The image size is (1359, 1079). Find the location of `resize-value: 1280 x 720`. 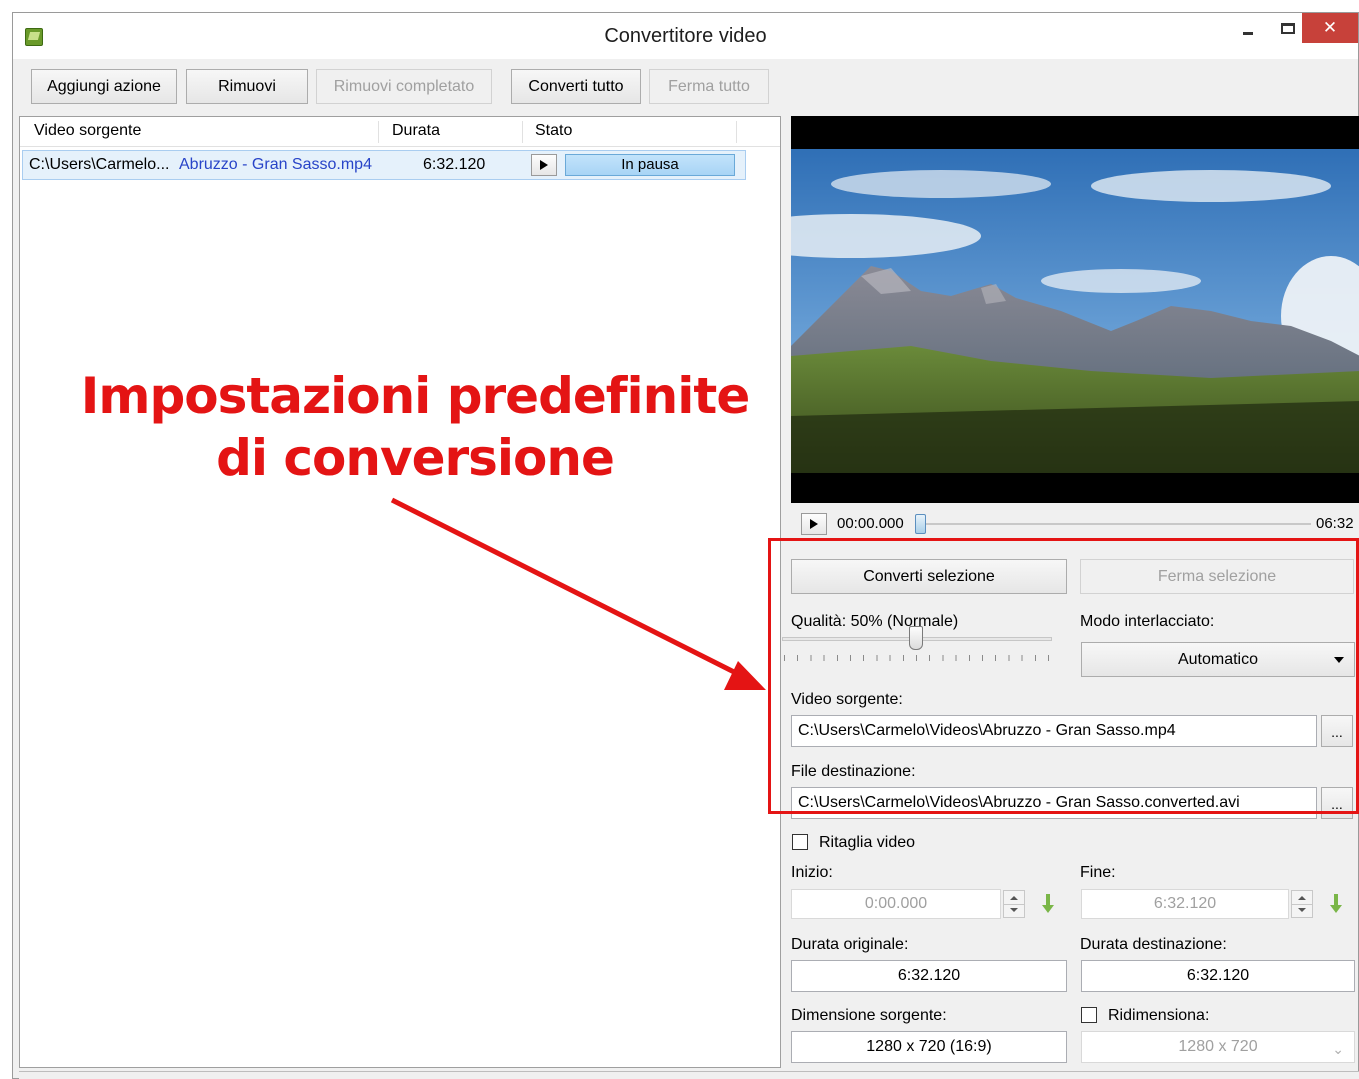

resize-value: 1280 x 720 is located at coordinates (1218, 1046).